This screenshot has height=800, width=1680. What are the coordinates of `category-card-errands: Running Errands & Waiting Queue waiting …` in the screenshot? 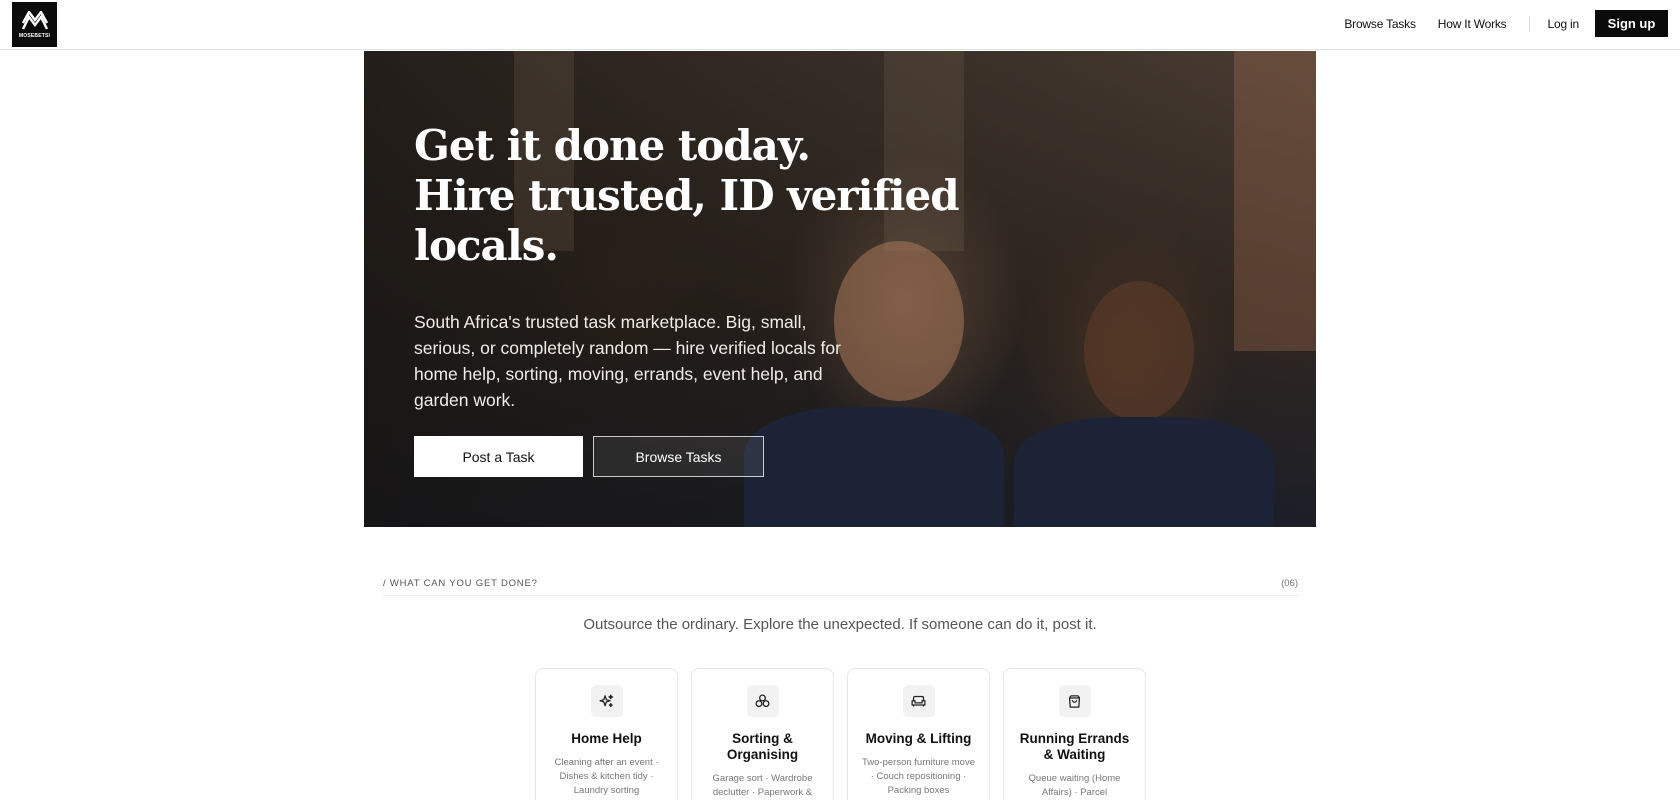 It's located at (1074, 734).